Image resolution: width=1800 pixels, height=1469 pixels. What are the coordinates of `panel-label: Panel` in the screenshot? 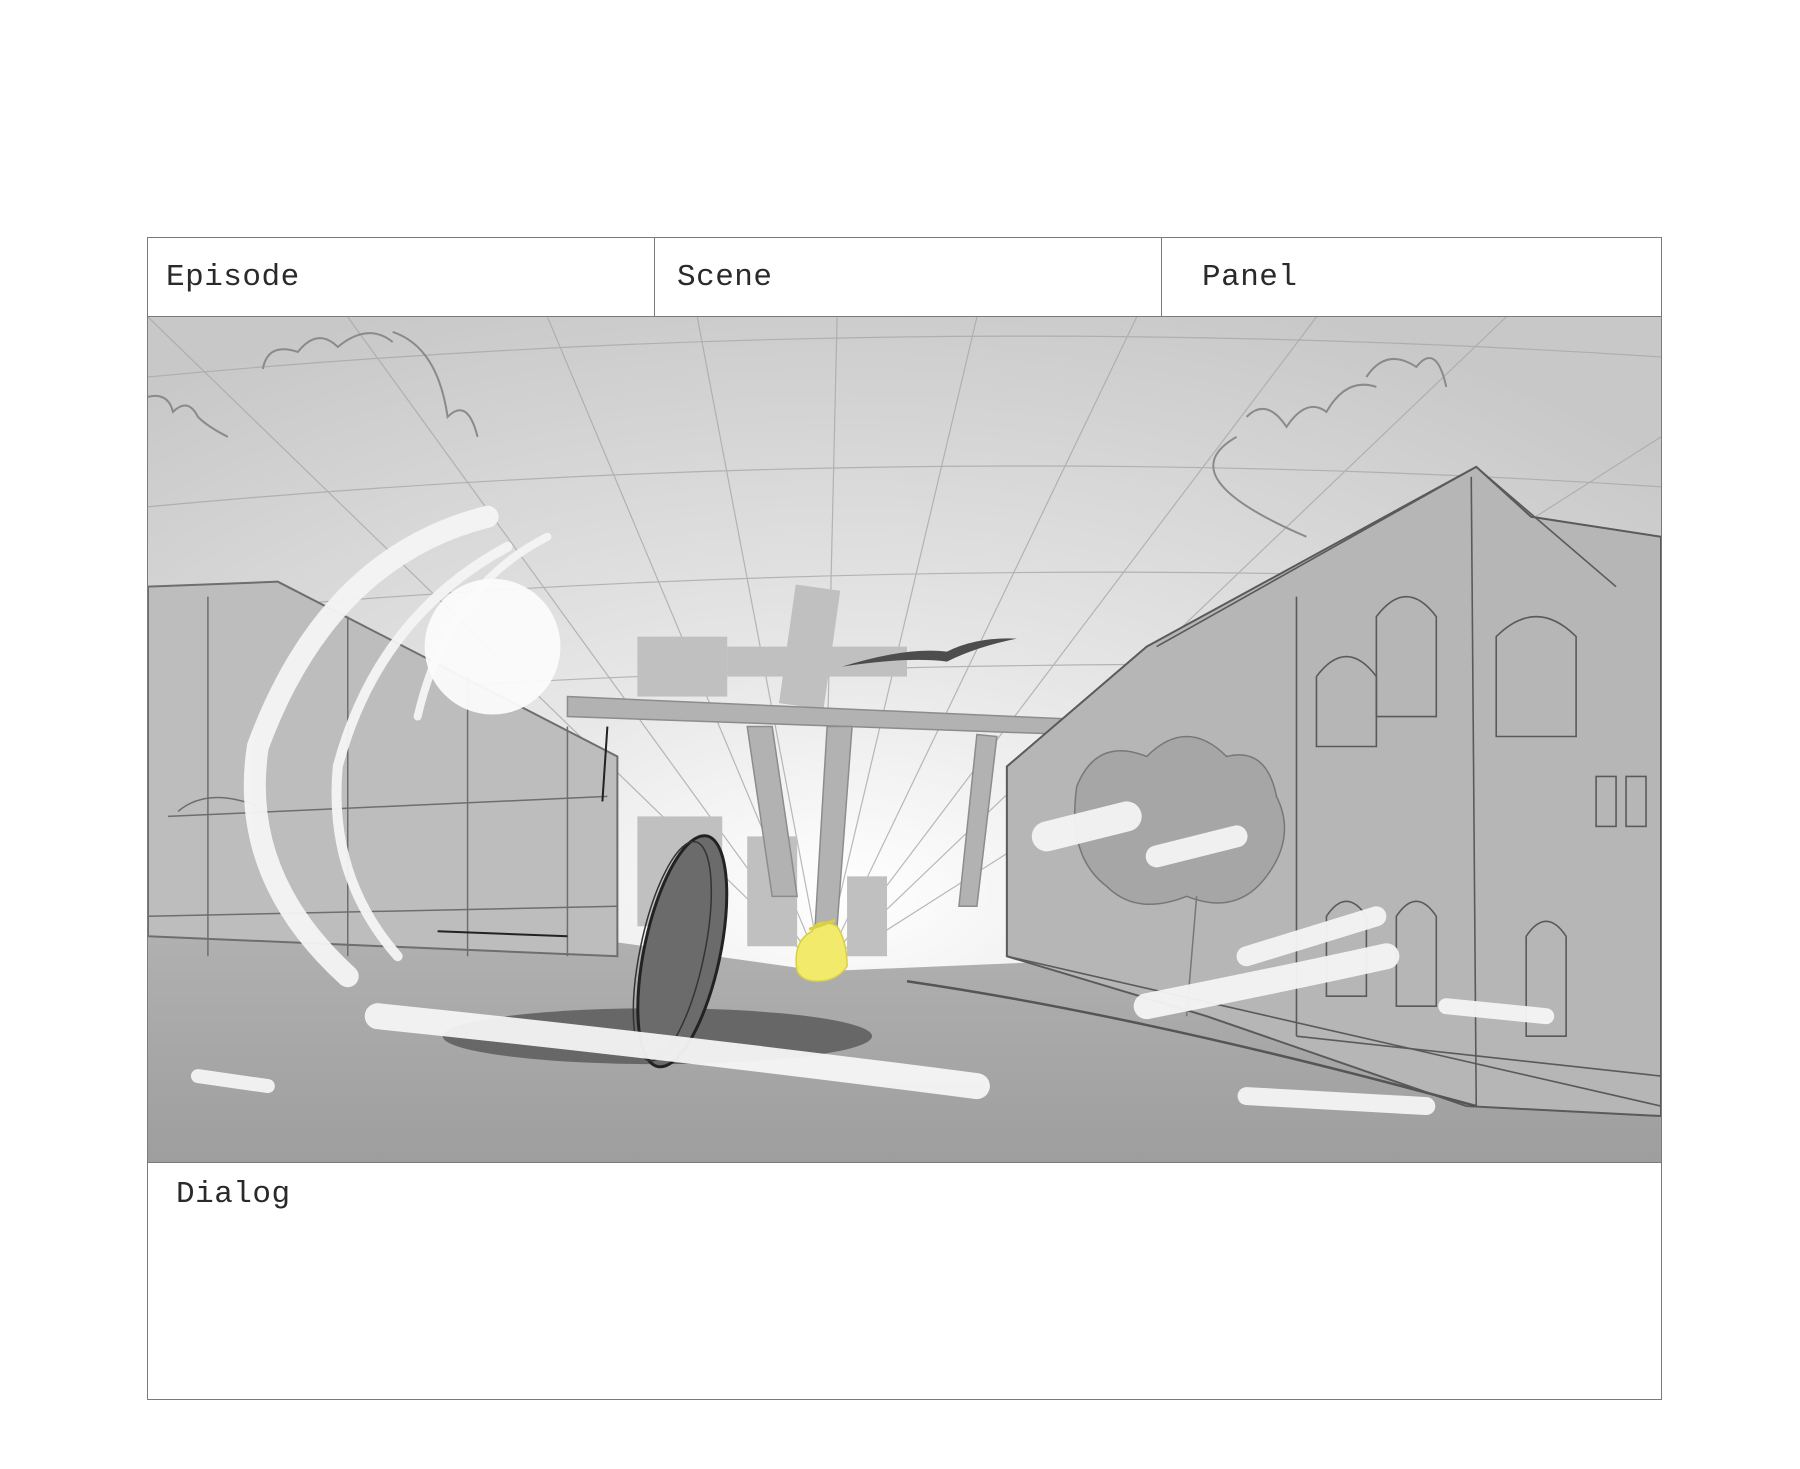 It's located at (1250, 277).